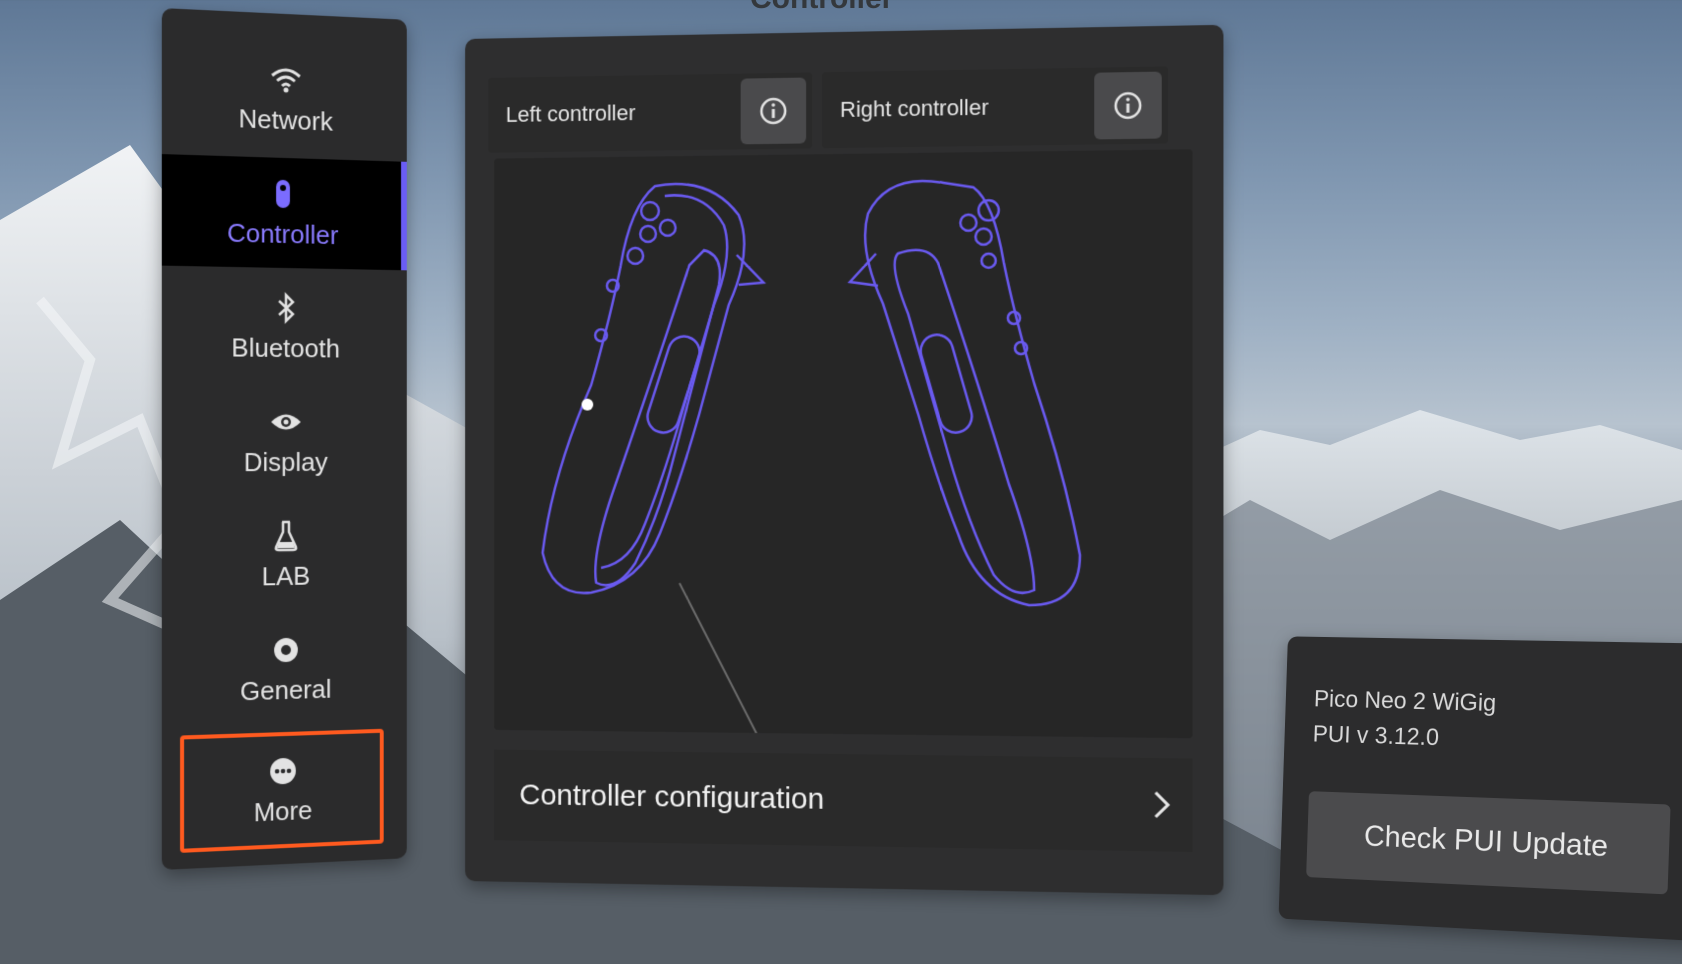 The height and width of the screenshot is (964, 1682). Describe the element at coordinates (283, 810) in the screenshot. I see `sidebar-item-label: More` at that location.